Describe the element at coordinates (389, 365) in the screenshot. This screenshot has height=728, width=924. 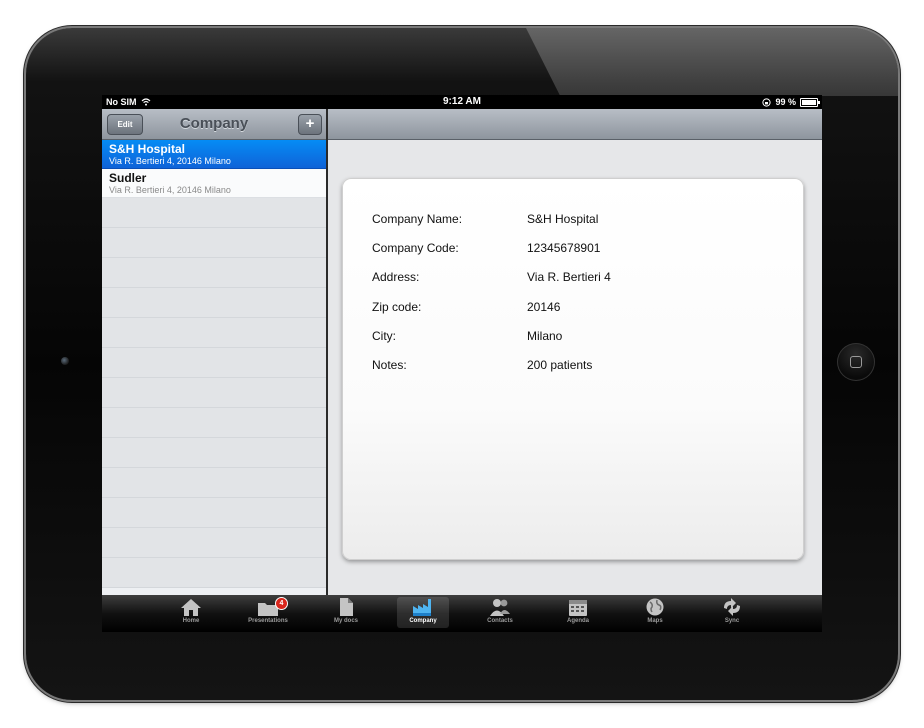
I see `field-label: Notes:` at that location.